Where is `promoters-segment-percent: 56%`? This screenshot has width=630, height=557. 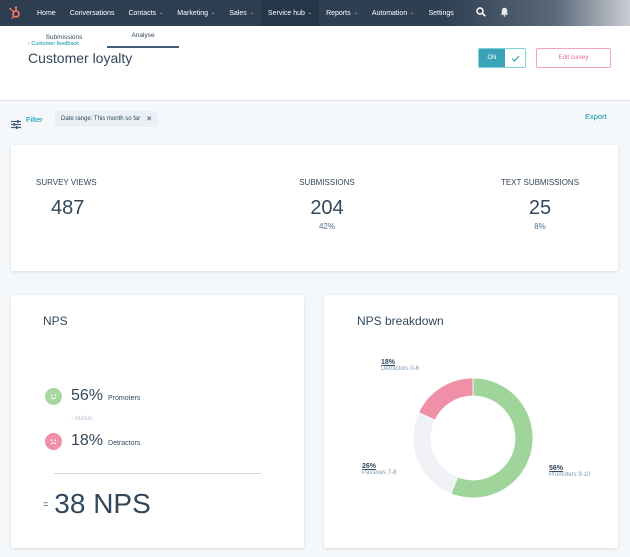 promoters-segment-percent: 56% is located at coordinates (556, 468).